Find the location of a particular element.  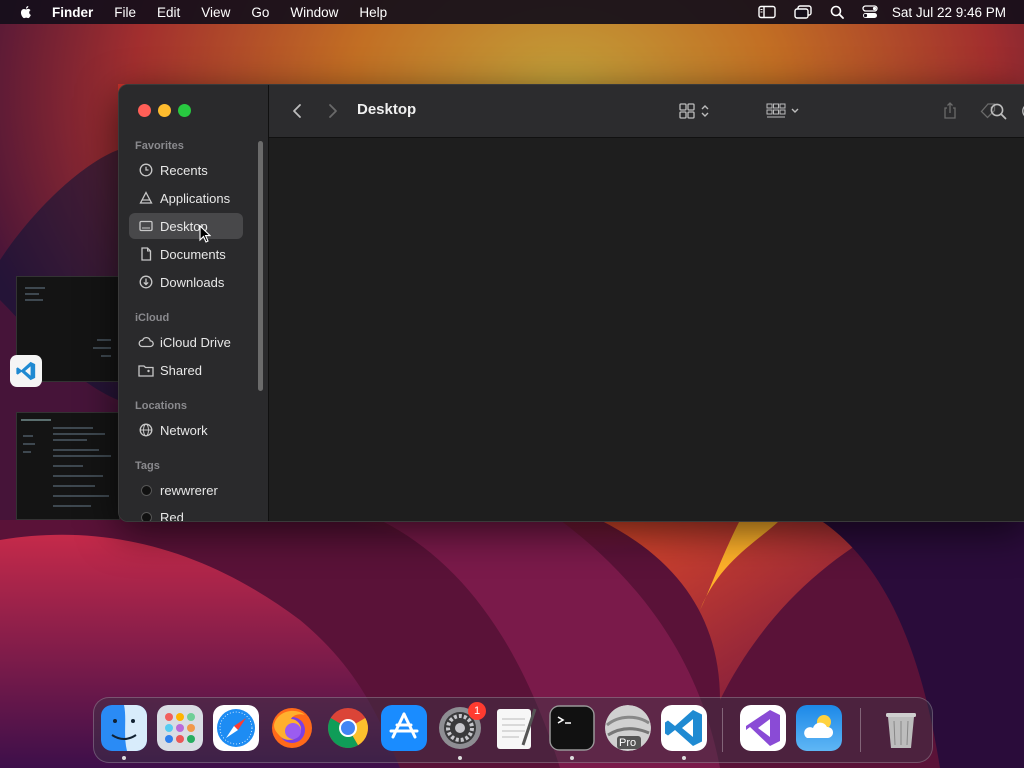

vscode-app-badge-icon is located at coordinates (26, 371).